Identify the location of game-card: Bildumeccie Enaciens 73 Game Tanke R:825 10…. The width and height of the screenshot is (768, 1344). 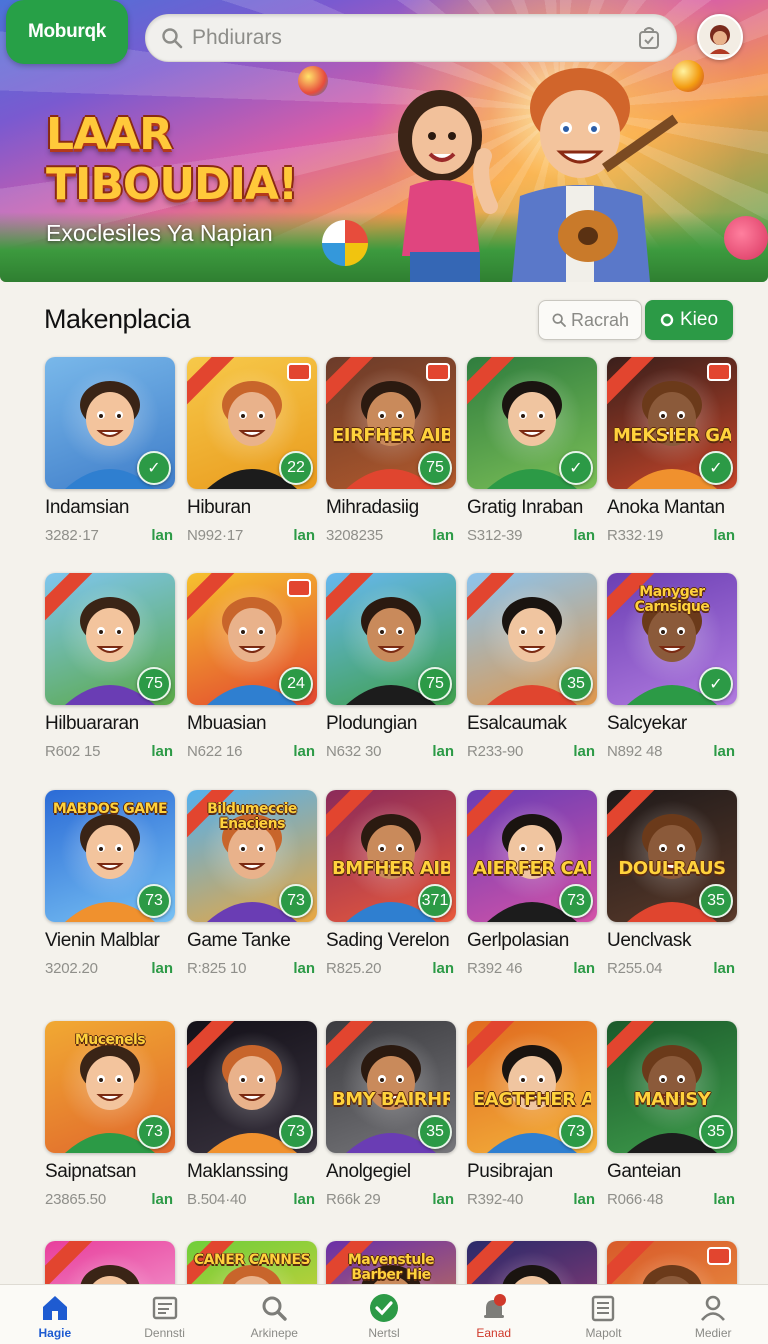
(252, 883).